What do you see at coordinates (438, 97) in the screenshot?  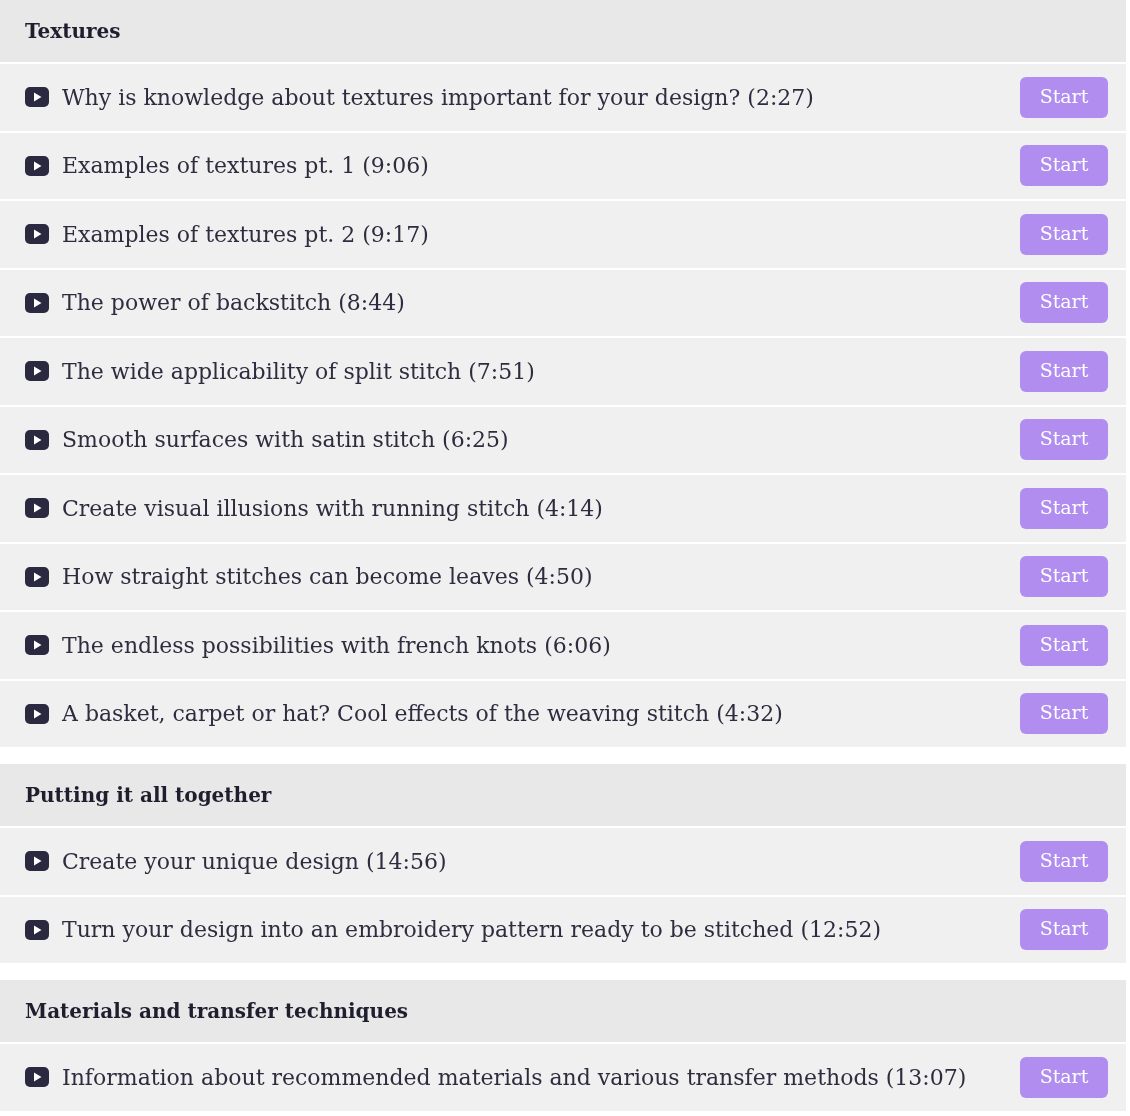 I see `lesson-title: Why is knowledge about textures important for your design? (2:27)` at bounding box center [438, 97].